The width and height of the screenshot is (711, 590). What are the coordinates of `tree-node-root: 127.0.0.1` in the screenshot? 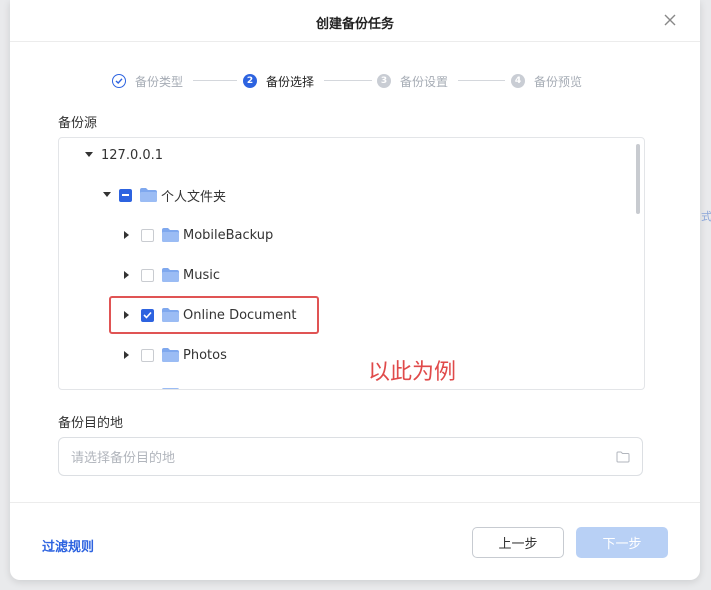 It's located at (123, 155).